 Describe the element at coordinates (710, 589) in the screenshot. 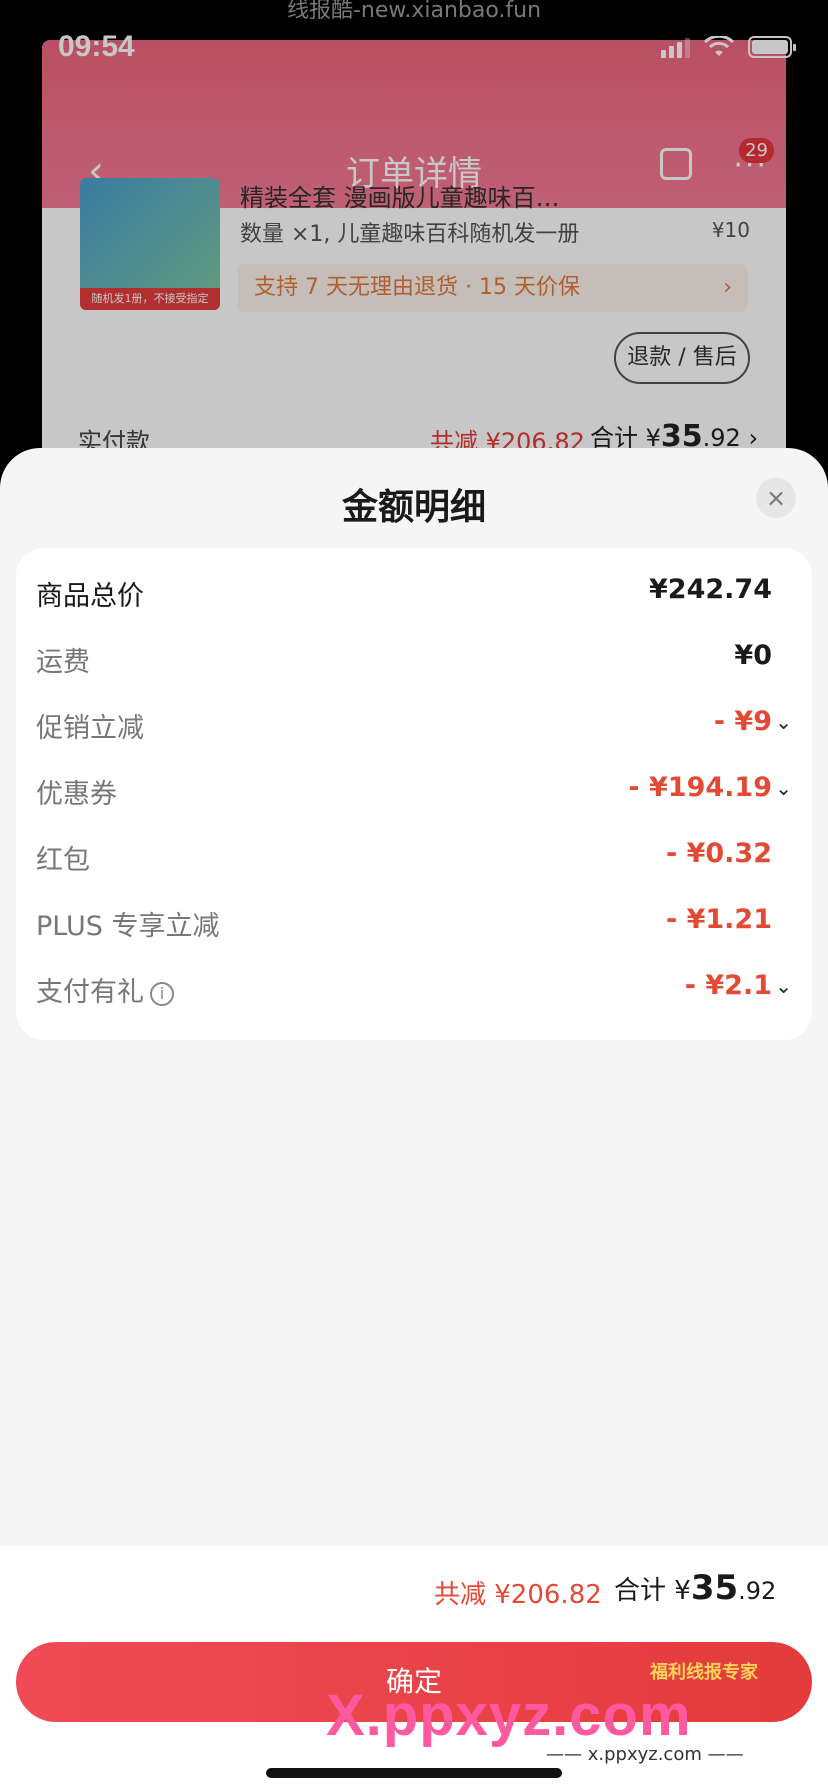

I see `row-value: ¥242.74` at that location.